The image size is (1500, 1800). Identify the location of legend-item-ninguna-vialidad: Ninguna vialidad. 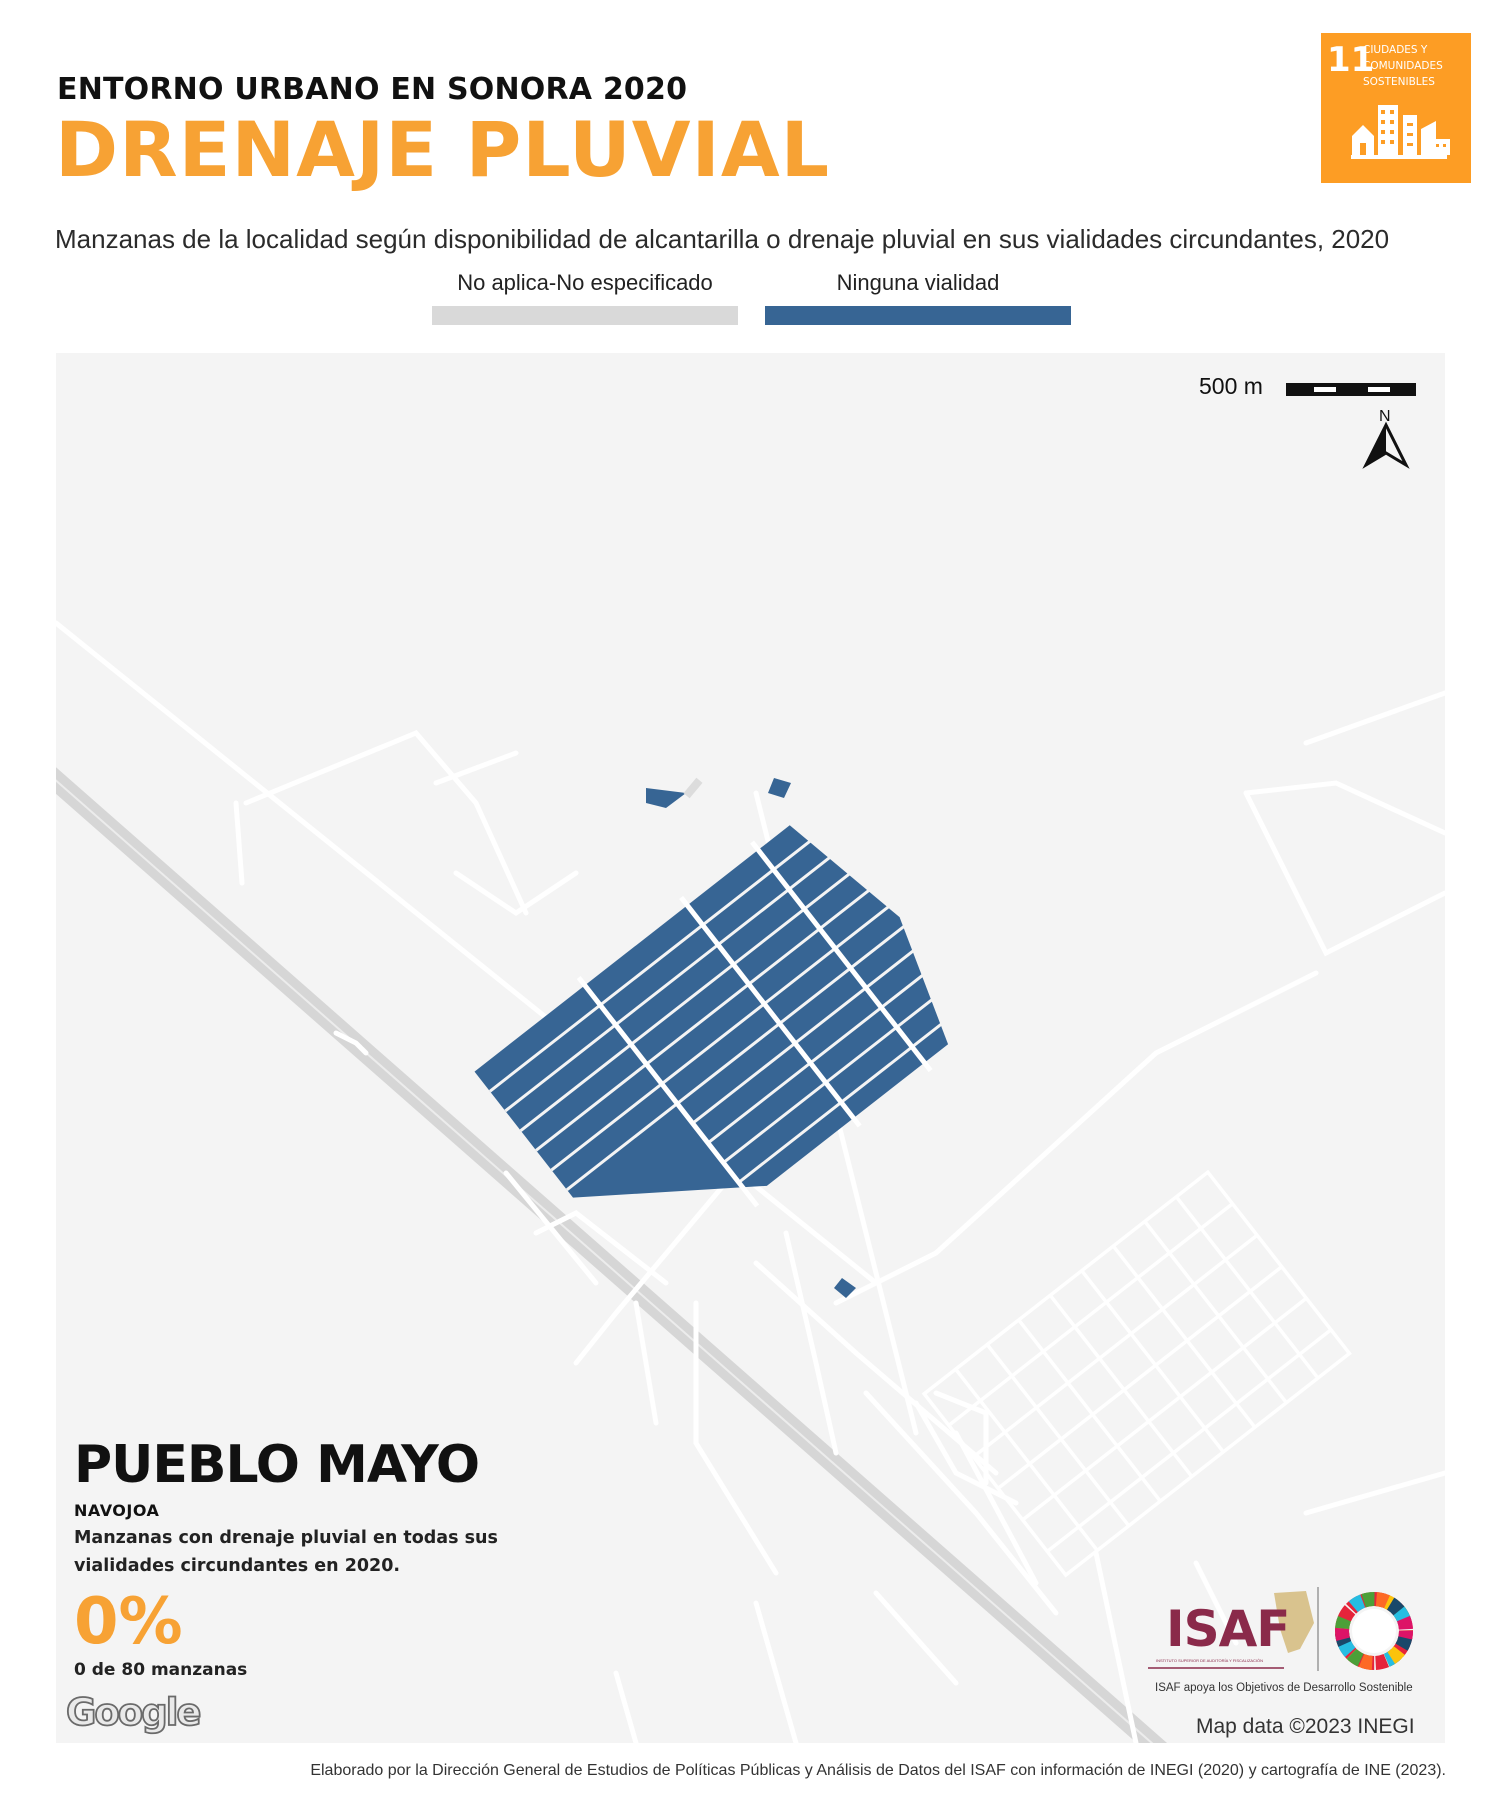
(918, 297).